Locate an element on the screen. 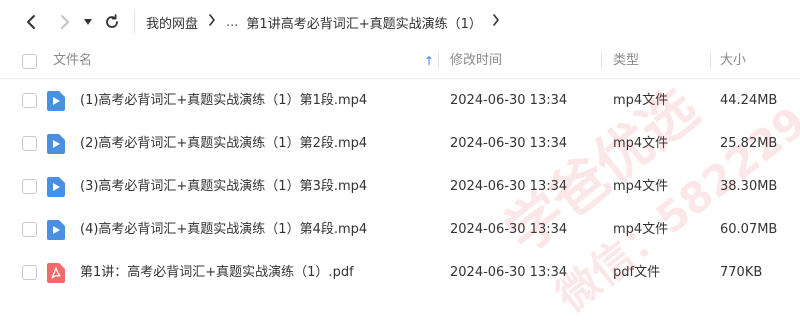 This screenshot has height=321, width=800. refresh-icon is located at coordinates (112, 21).